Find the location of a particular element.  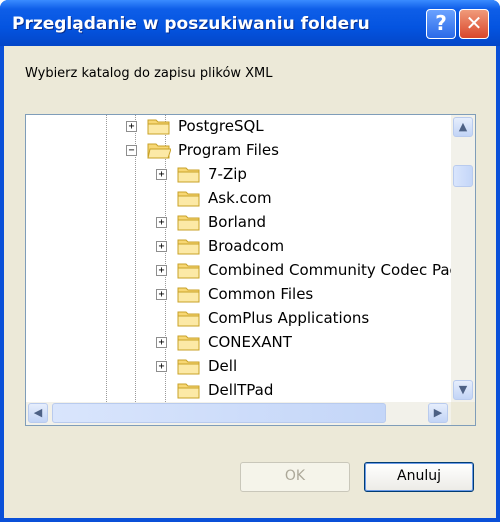

scroll-right-icon: ▶ is located at coordinates (438, 413).